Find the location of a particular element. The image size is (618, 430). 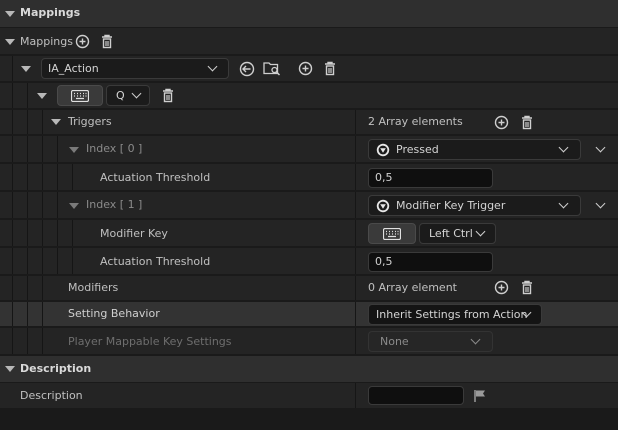

mappings-section-header: Mappings is located at coordinates (309, 13).